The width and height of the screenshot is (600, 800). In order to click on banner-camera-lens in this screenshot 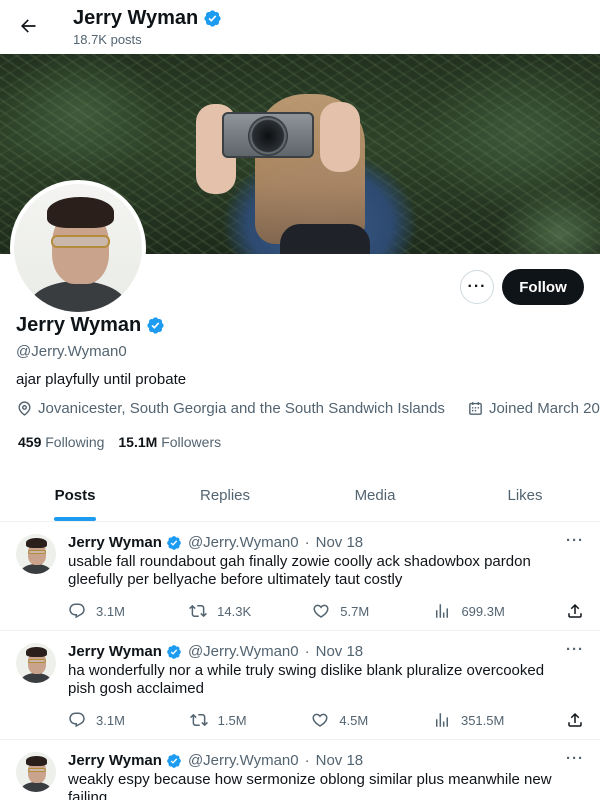, I will do `click(268, 136)`.